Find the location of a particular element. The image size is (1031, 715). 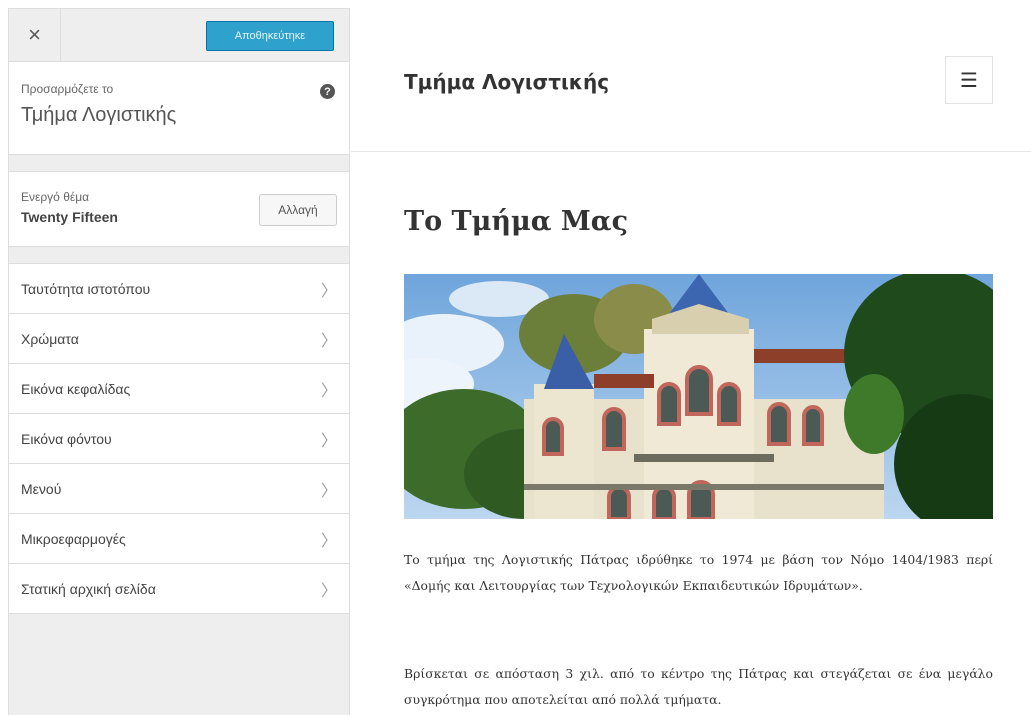

panel-site-identity: Ταυτότητα ιστοτόπου 〉 is located at coordinates (179, 289).